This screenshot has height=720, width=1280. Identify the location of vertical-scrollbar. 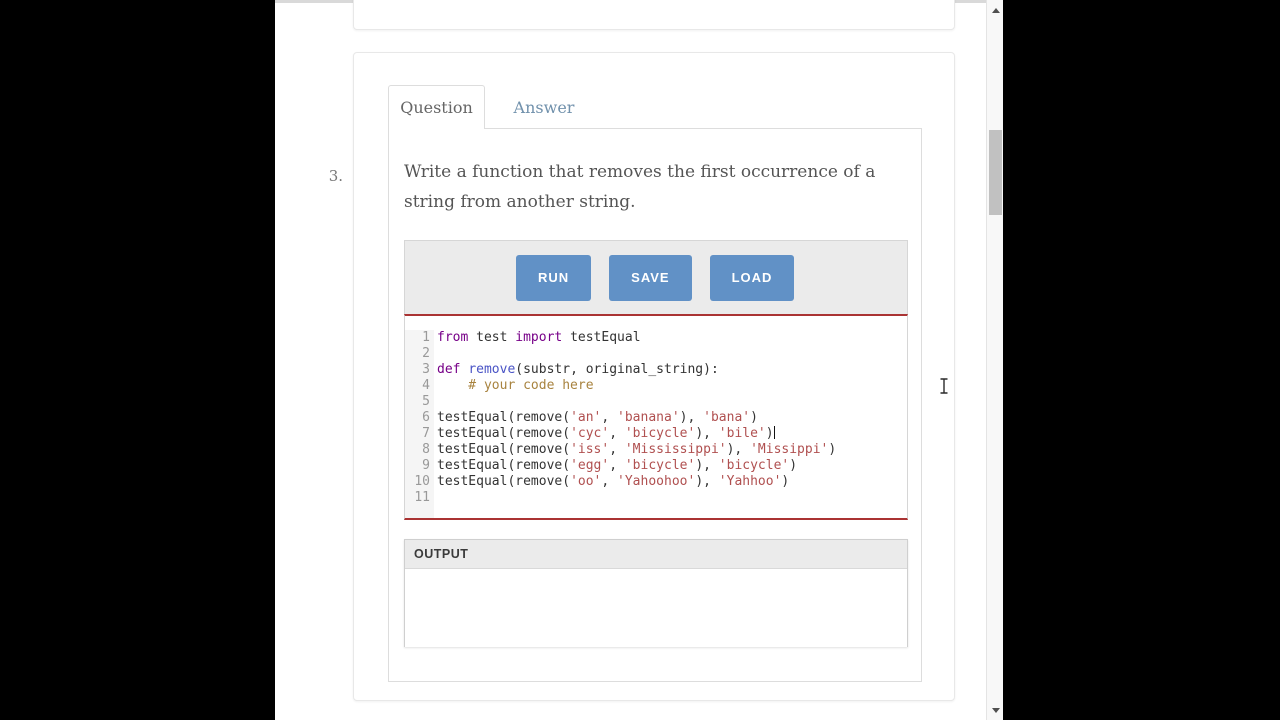
(994, 360).